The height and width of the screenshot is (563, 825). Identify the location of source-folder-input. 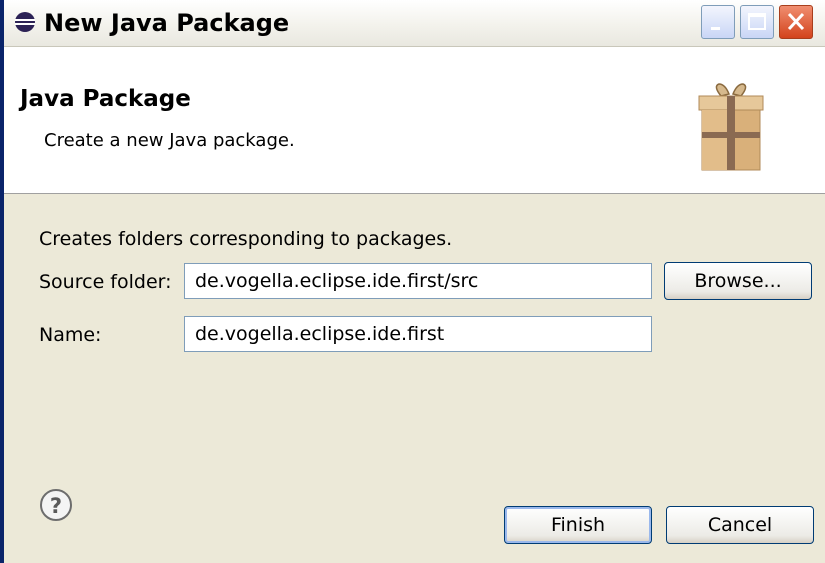
(418, 281).